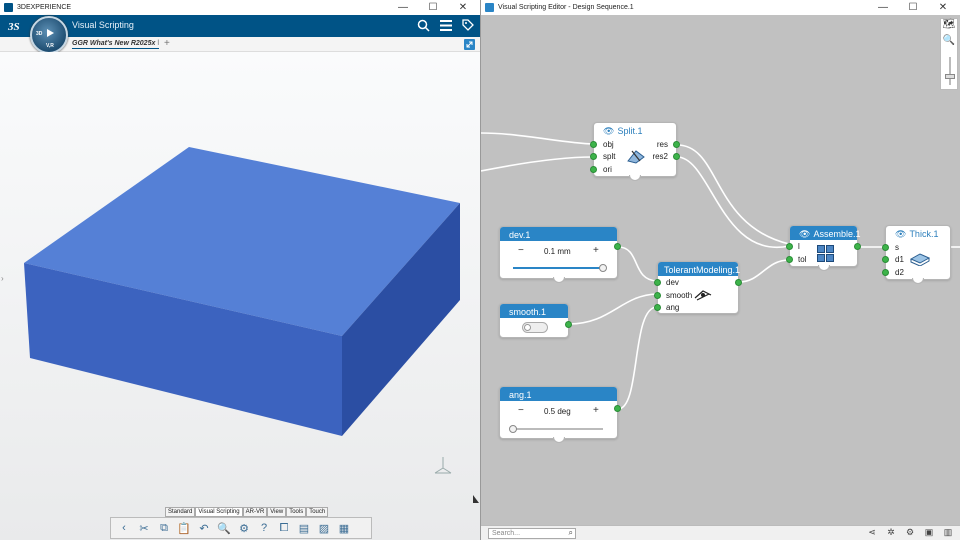 The width and height of the screenshot is (960, 540). I want to click on search-icon, so click(423, 27).